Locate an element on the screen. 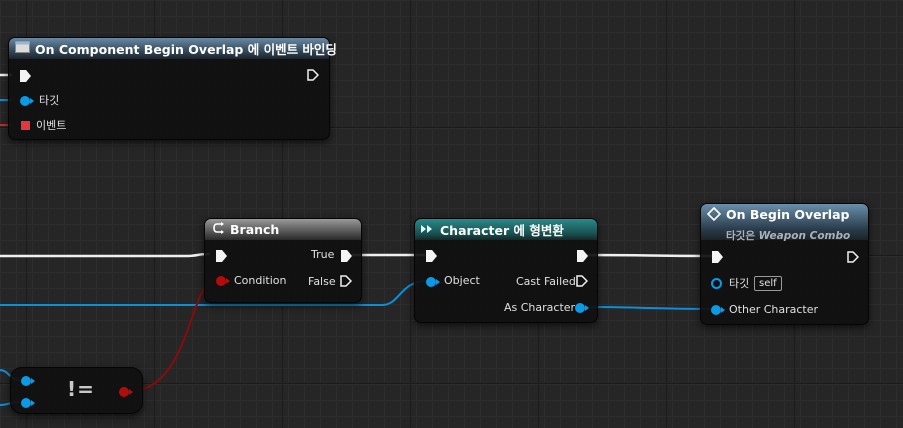  as-character-label: As Character is located at coordinates (540, 307).